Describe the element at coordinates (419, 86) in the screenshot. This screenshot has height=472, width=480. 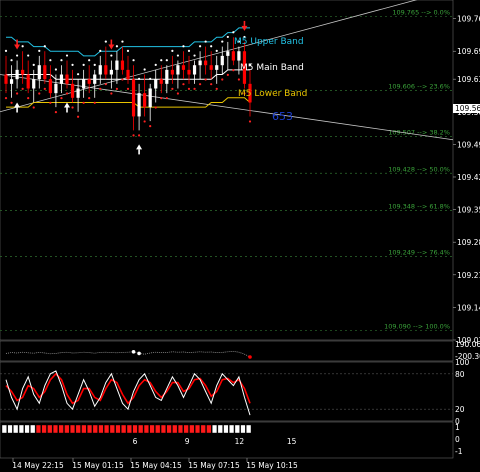
I see `fib-label: 109.606 --> 23.6%` at that location.